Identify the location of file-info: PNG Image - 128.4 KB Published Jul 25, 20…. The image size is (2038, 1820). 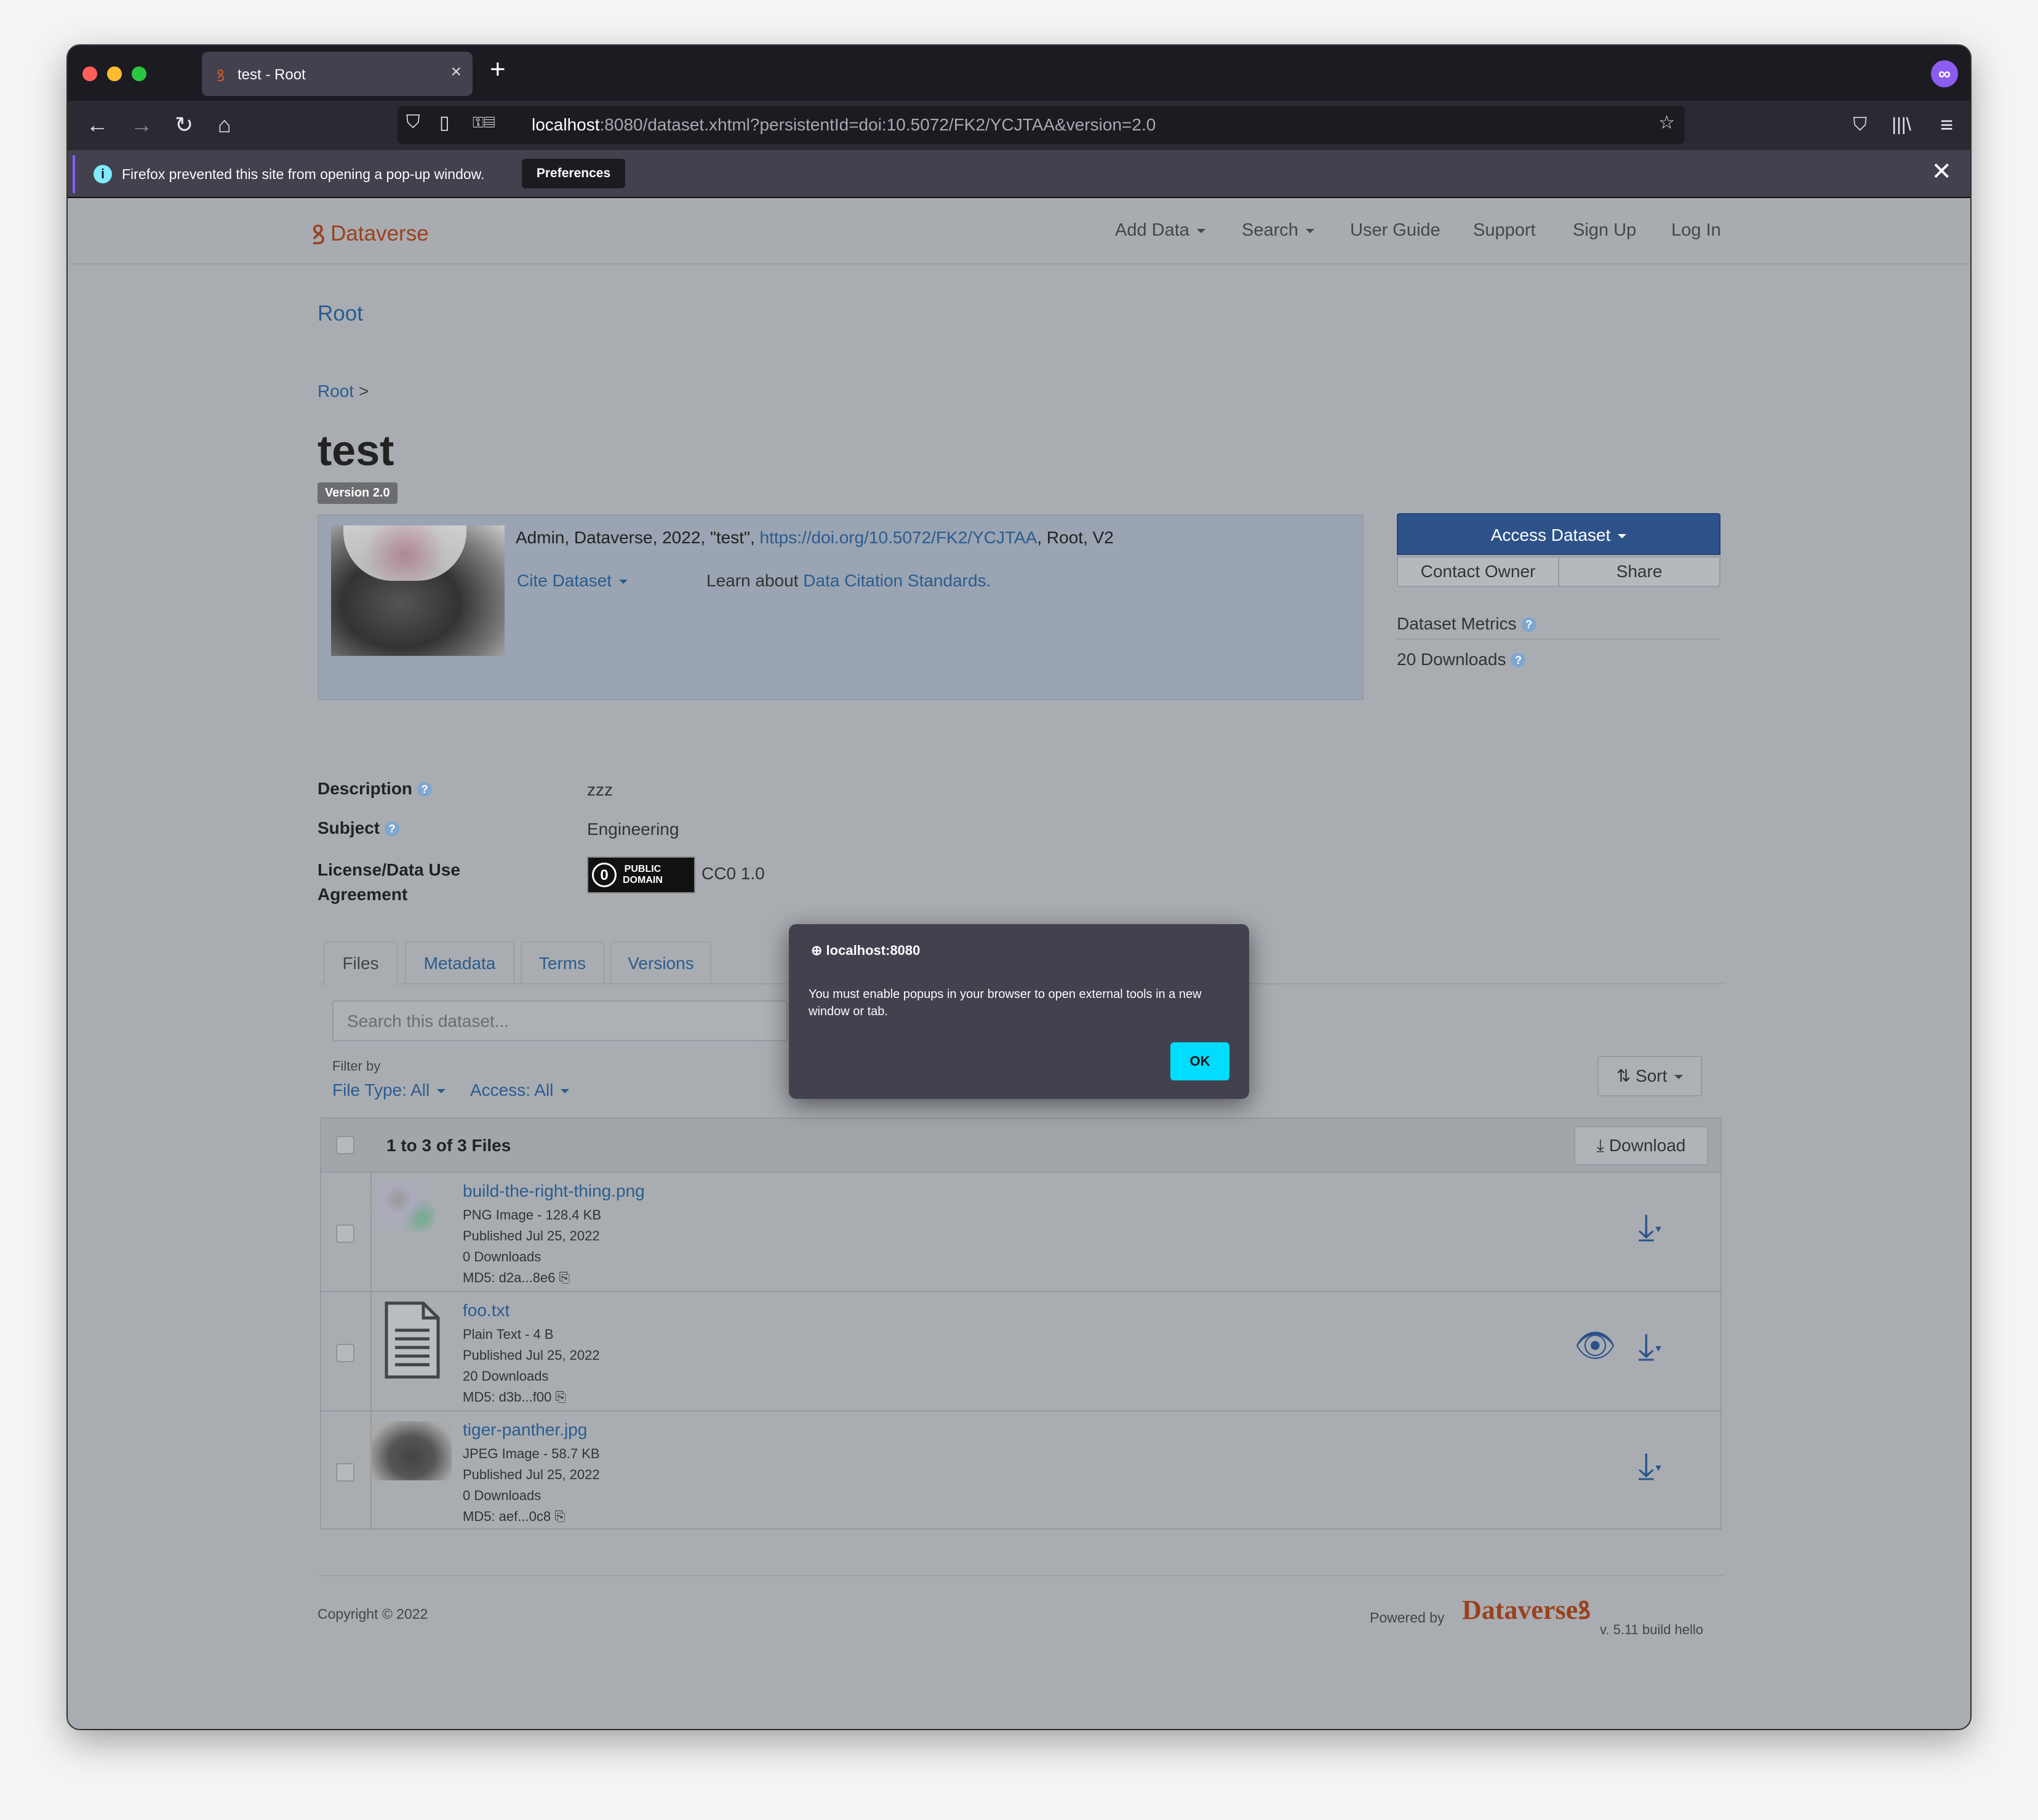
(532, 1246).